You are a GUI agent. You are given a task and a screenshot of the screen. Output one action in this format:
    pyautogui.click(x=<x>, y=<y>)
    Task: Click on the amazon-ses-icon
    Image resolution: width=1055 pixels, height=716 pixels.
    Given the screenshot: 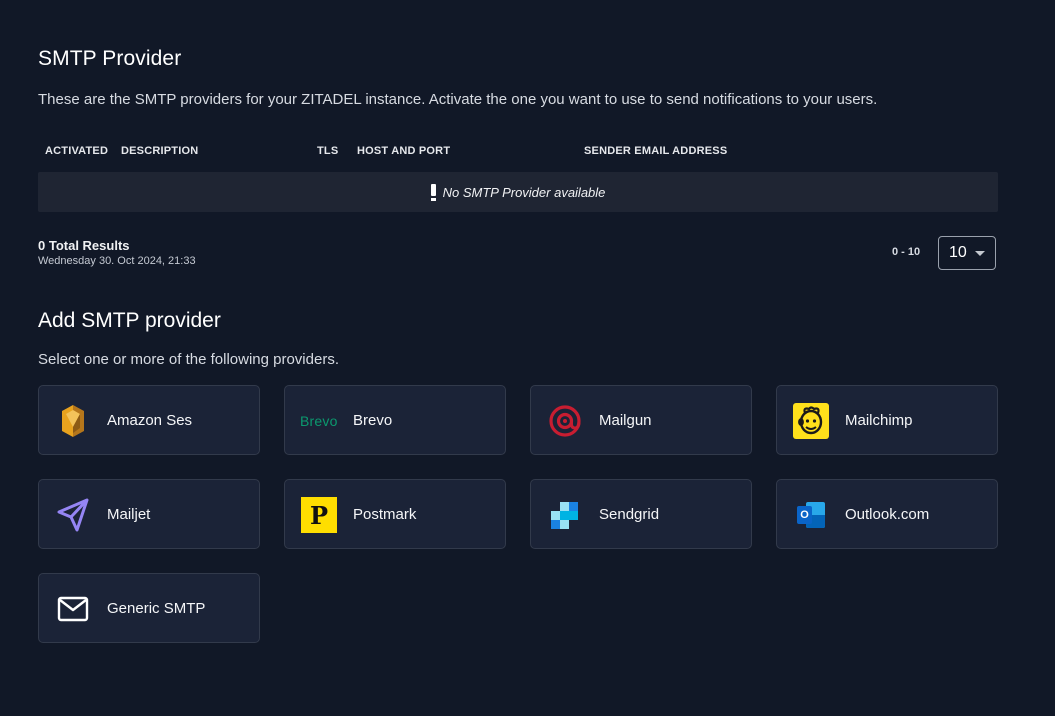 What is the action you would take?
    pyautogui.click(x=73, y=421)
    